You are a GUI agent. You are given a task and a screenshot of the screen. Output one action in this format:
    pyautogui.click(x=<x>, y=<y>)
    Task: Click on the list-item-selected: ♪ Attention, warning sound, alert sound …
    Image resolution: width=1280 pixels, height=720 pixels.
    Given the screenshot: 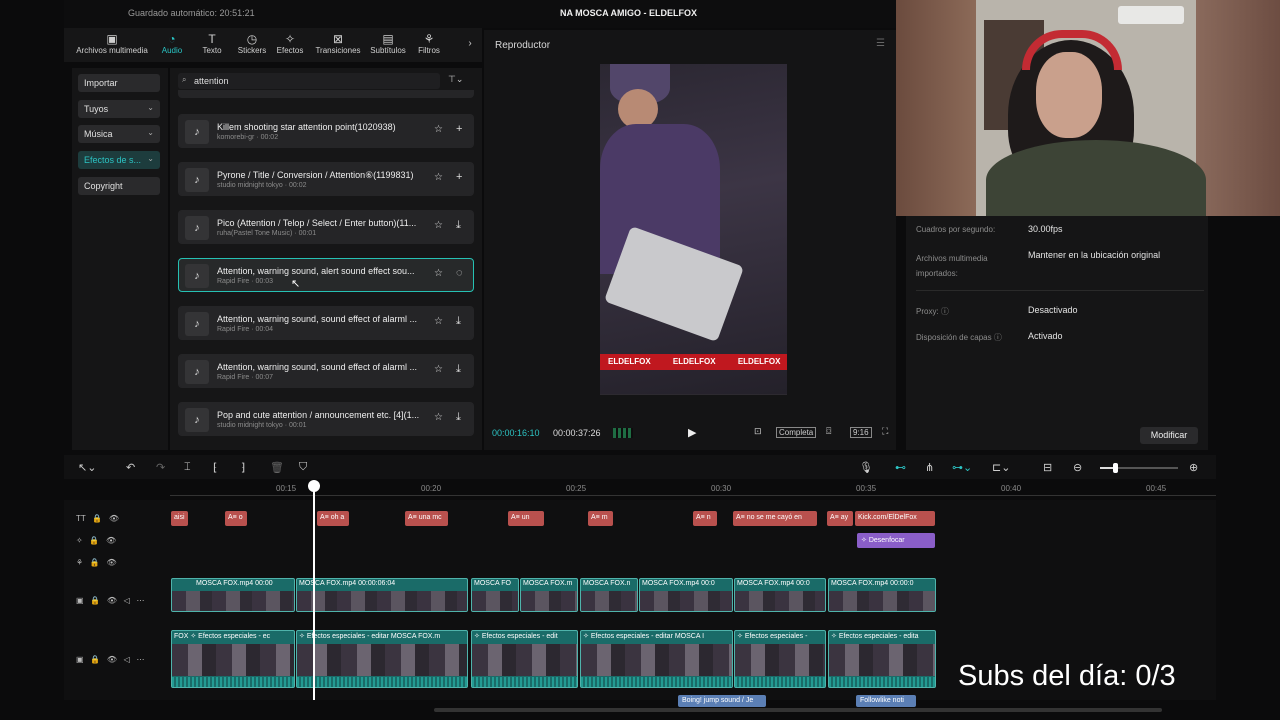 What is the action you would take?
    pyautogui.click(x=326, y=275)
    